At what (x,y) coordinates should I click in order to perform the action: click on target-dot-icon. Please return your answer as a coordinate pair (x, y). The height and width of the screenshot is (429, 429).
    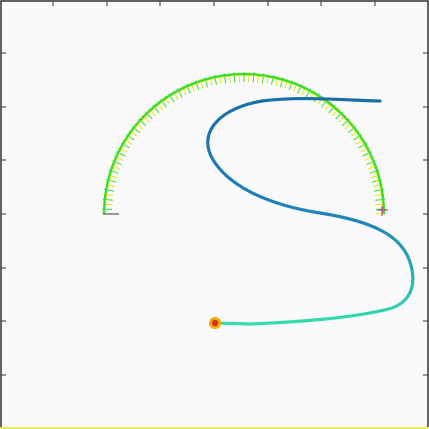
    Looking at the image, I should click on (215, 323).